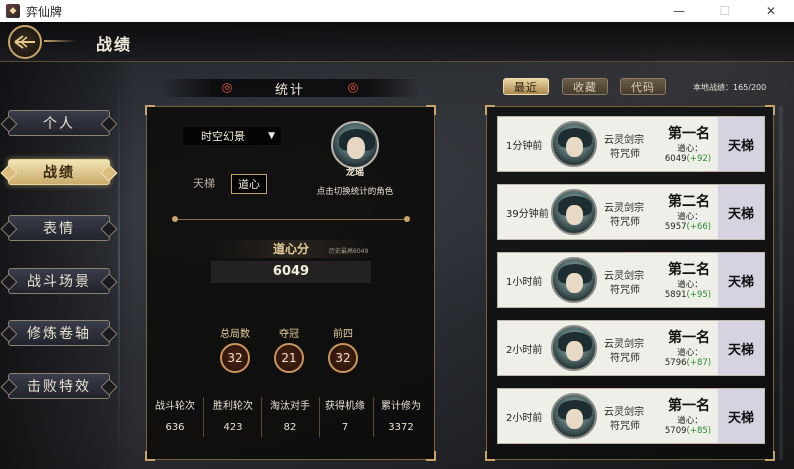 This screenshot has width=794, height=469. What do you see at coordinates (524, 282) in the screenshot?
I see `record-time: 1小时前` at bounding box center [524, 282].